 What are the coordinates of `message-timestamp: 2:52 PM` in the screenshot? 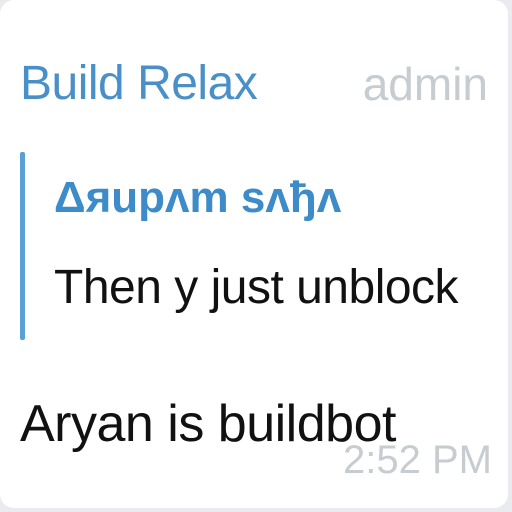 It's located at (417, 460).